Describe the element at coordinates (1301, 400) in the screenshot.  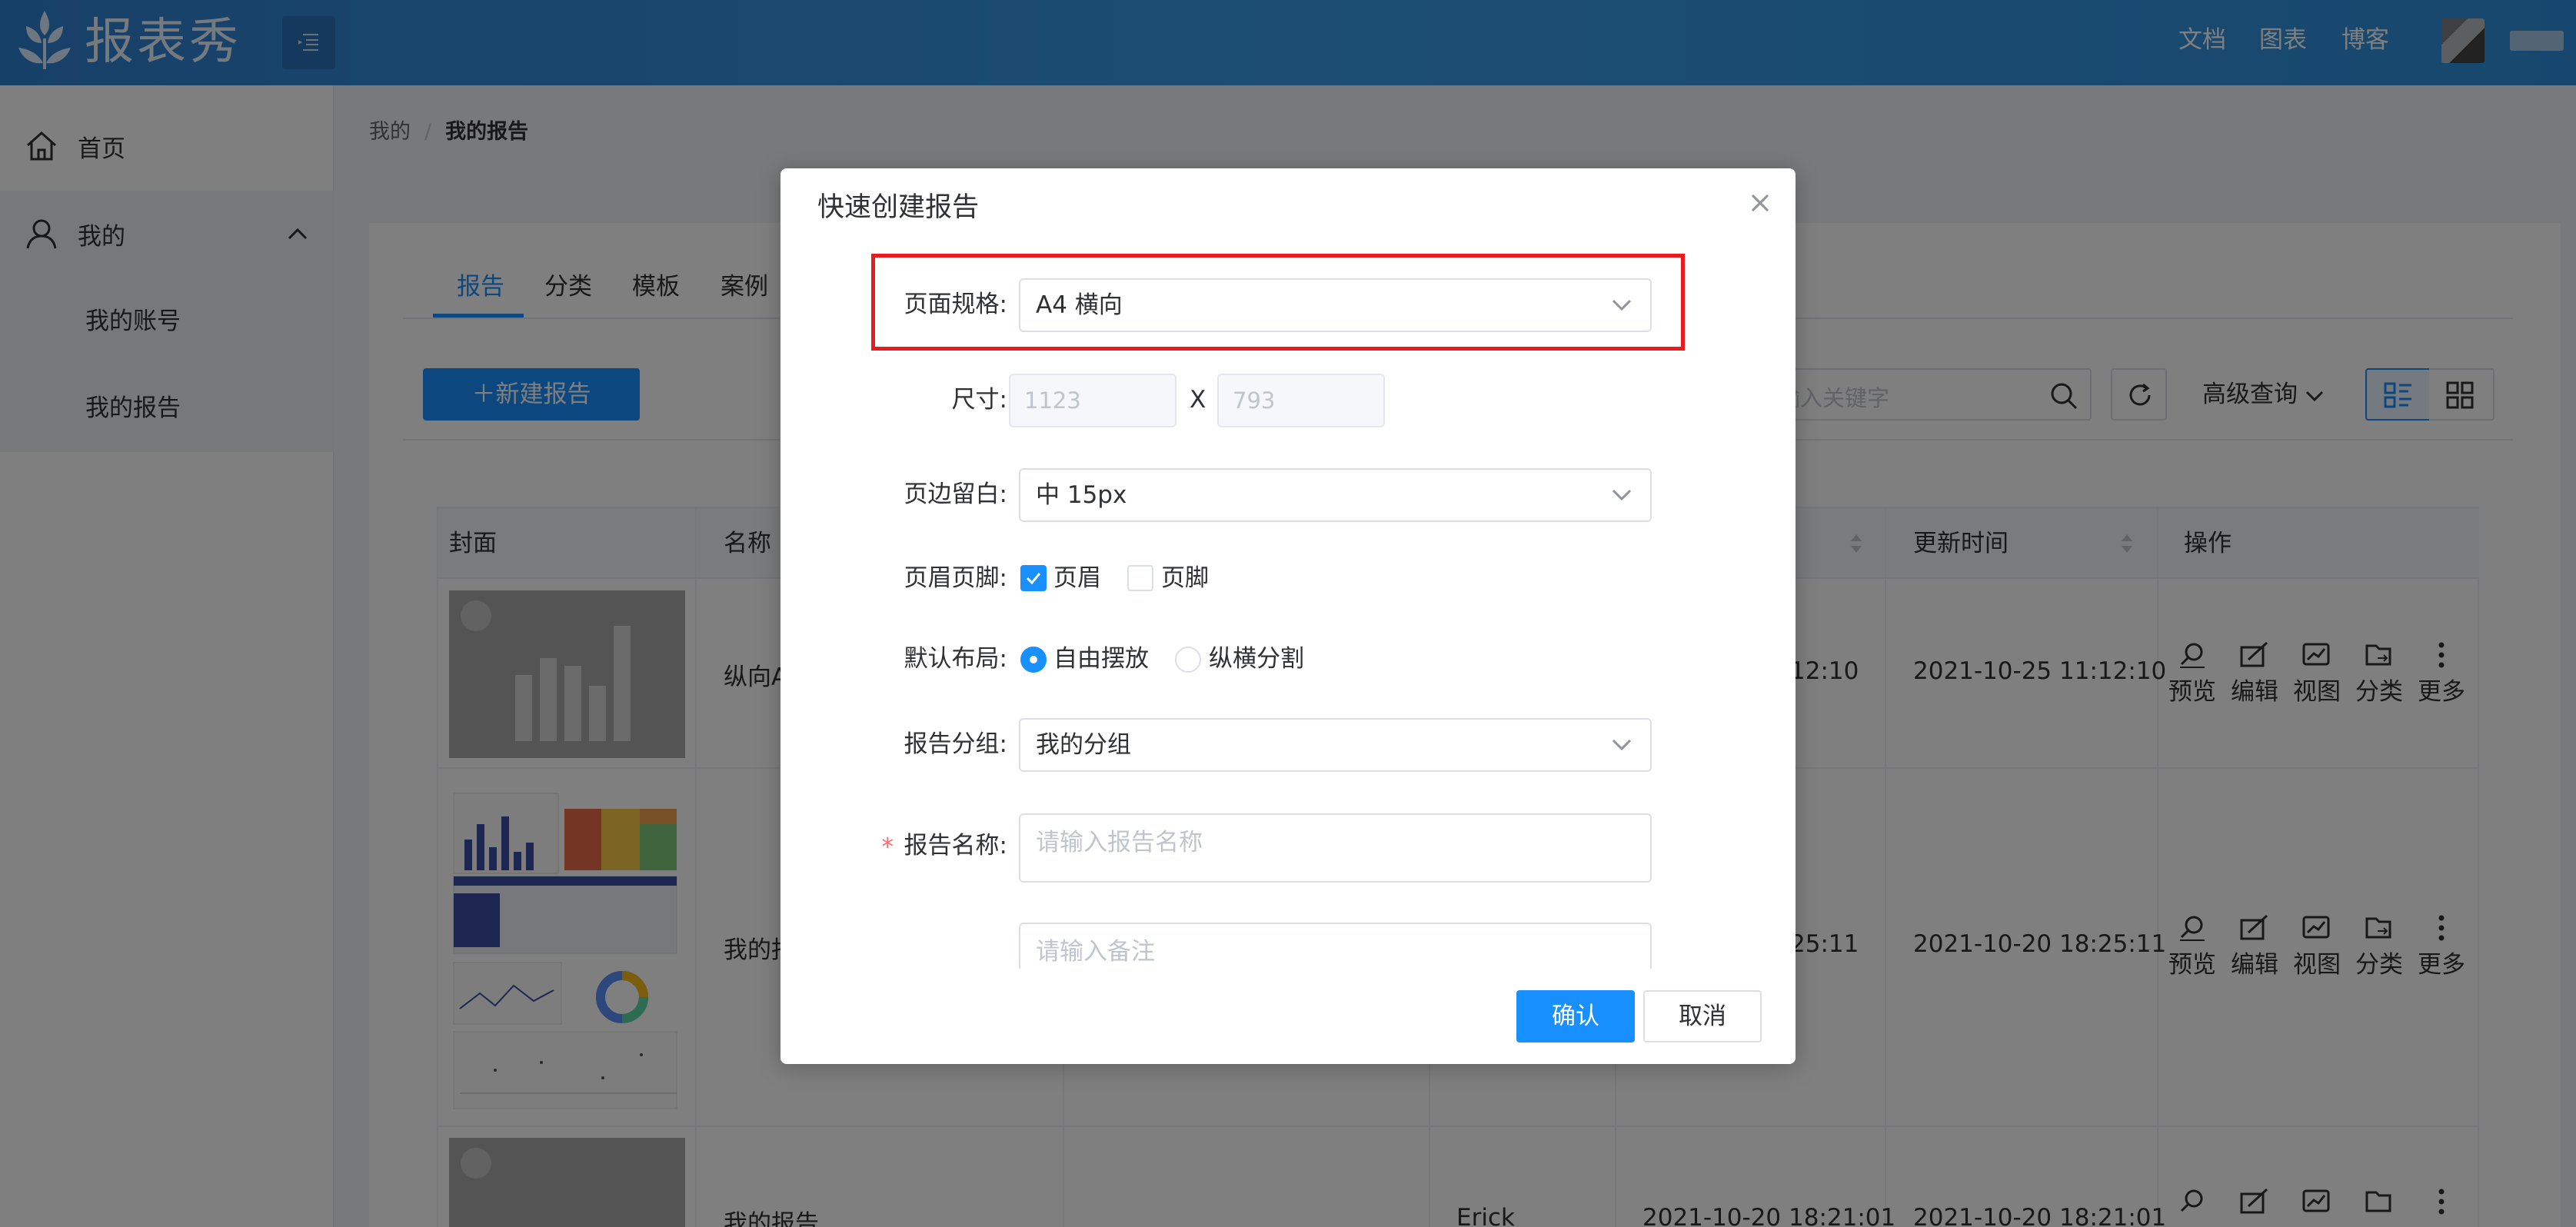
I see `height-input: 793` at that location.